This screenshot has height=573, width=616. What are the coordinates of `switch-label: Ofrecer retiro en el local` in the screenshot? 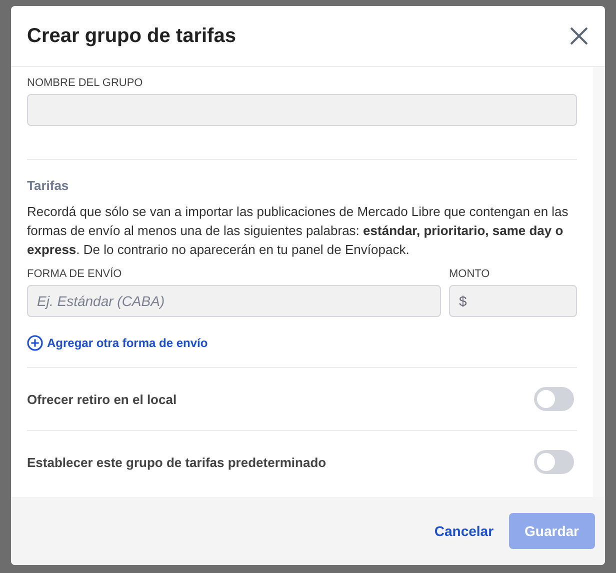 It's located at (102, 399).